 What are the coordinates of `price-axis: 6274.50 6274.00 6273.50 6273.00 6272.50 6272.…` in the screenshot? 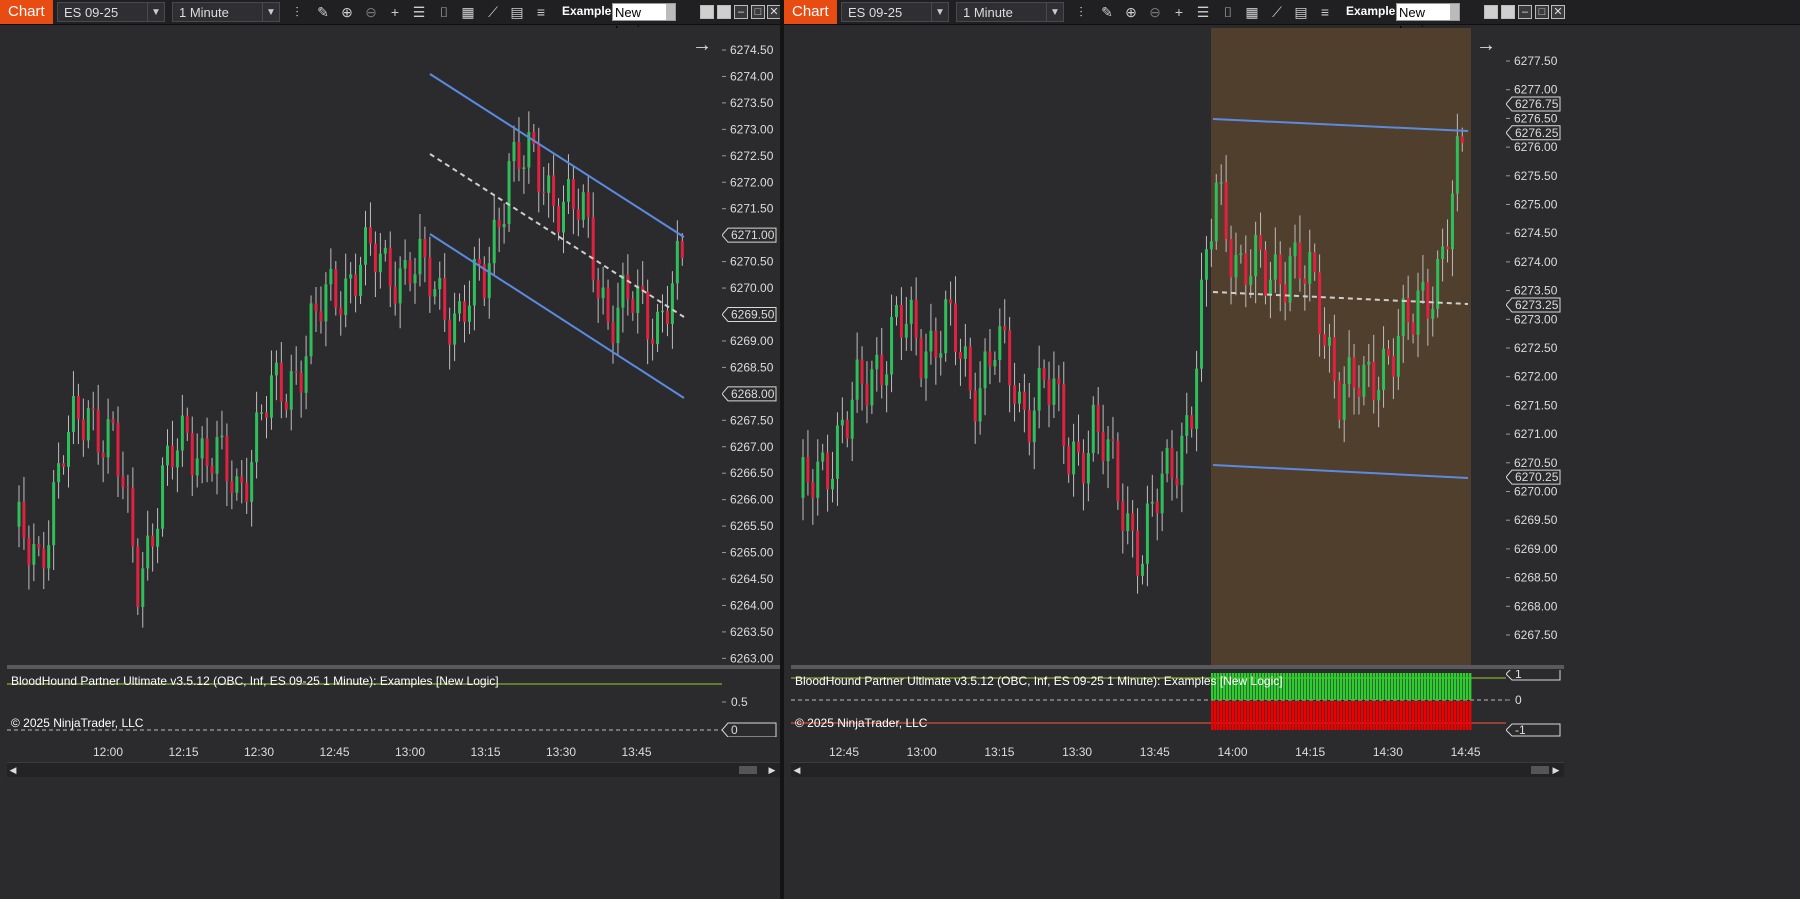 It's located at (750, 346).